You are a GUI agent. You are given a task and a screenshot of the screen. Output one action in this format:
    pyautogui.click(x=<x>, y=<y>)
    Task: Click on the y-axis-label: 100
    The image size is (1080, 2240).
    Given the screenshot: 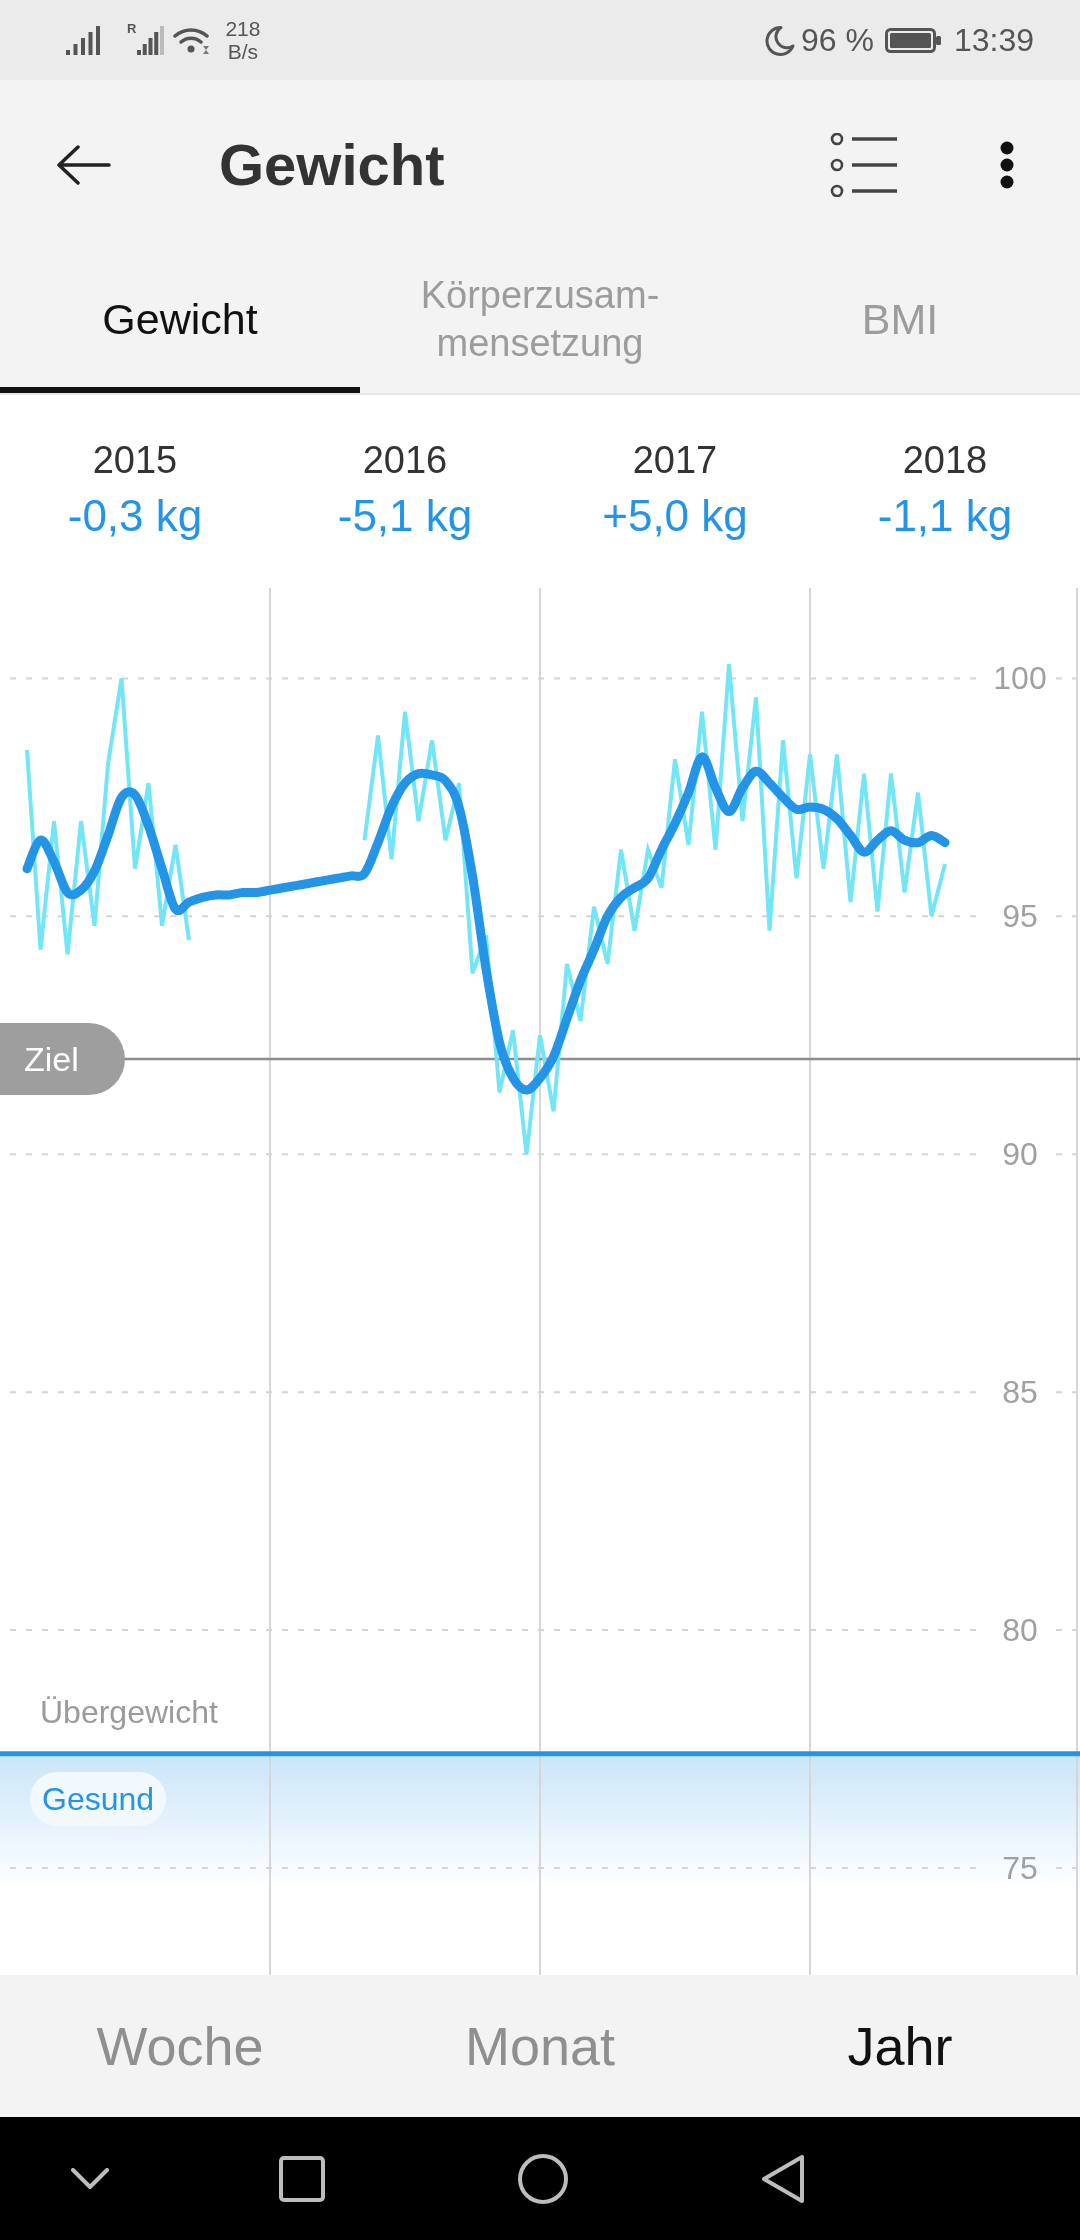 What is the action you would take?
    pyautogui.click(x=1020, y=678)
    